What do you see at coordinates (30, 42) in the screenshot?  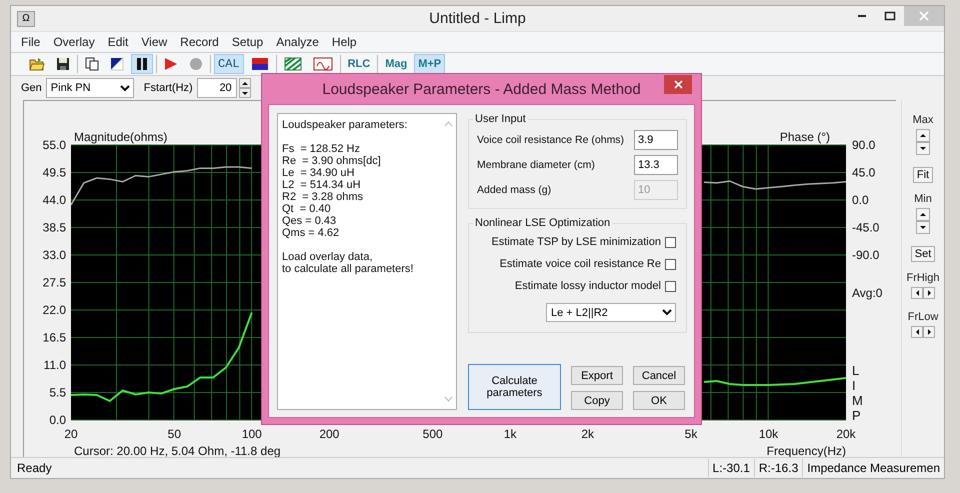 I see `menu-item: File` at bounding box center [30, 42].